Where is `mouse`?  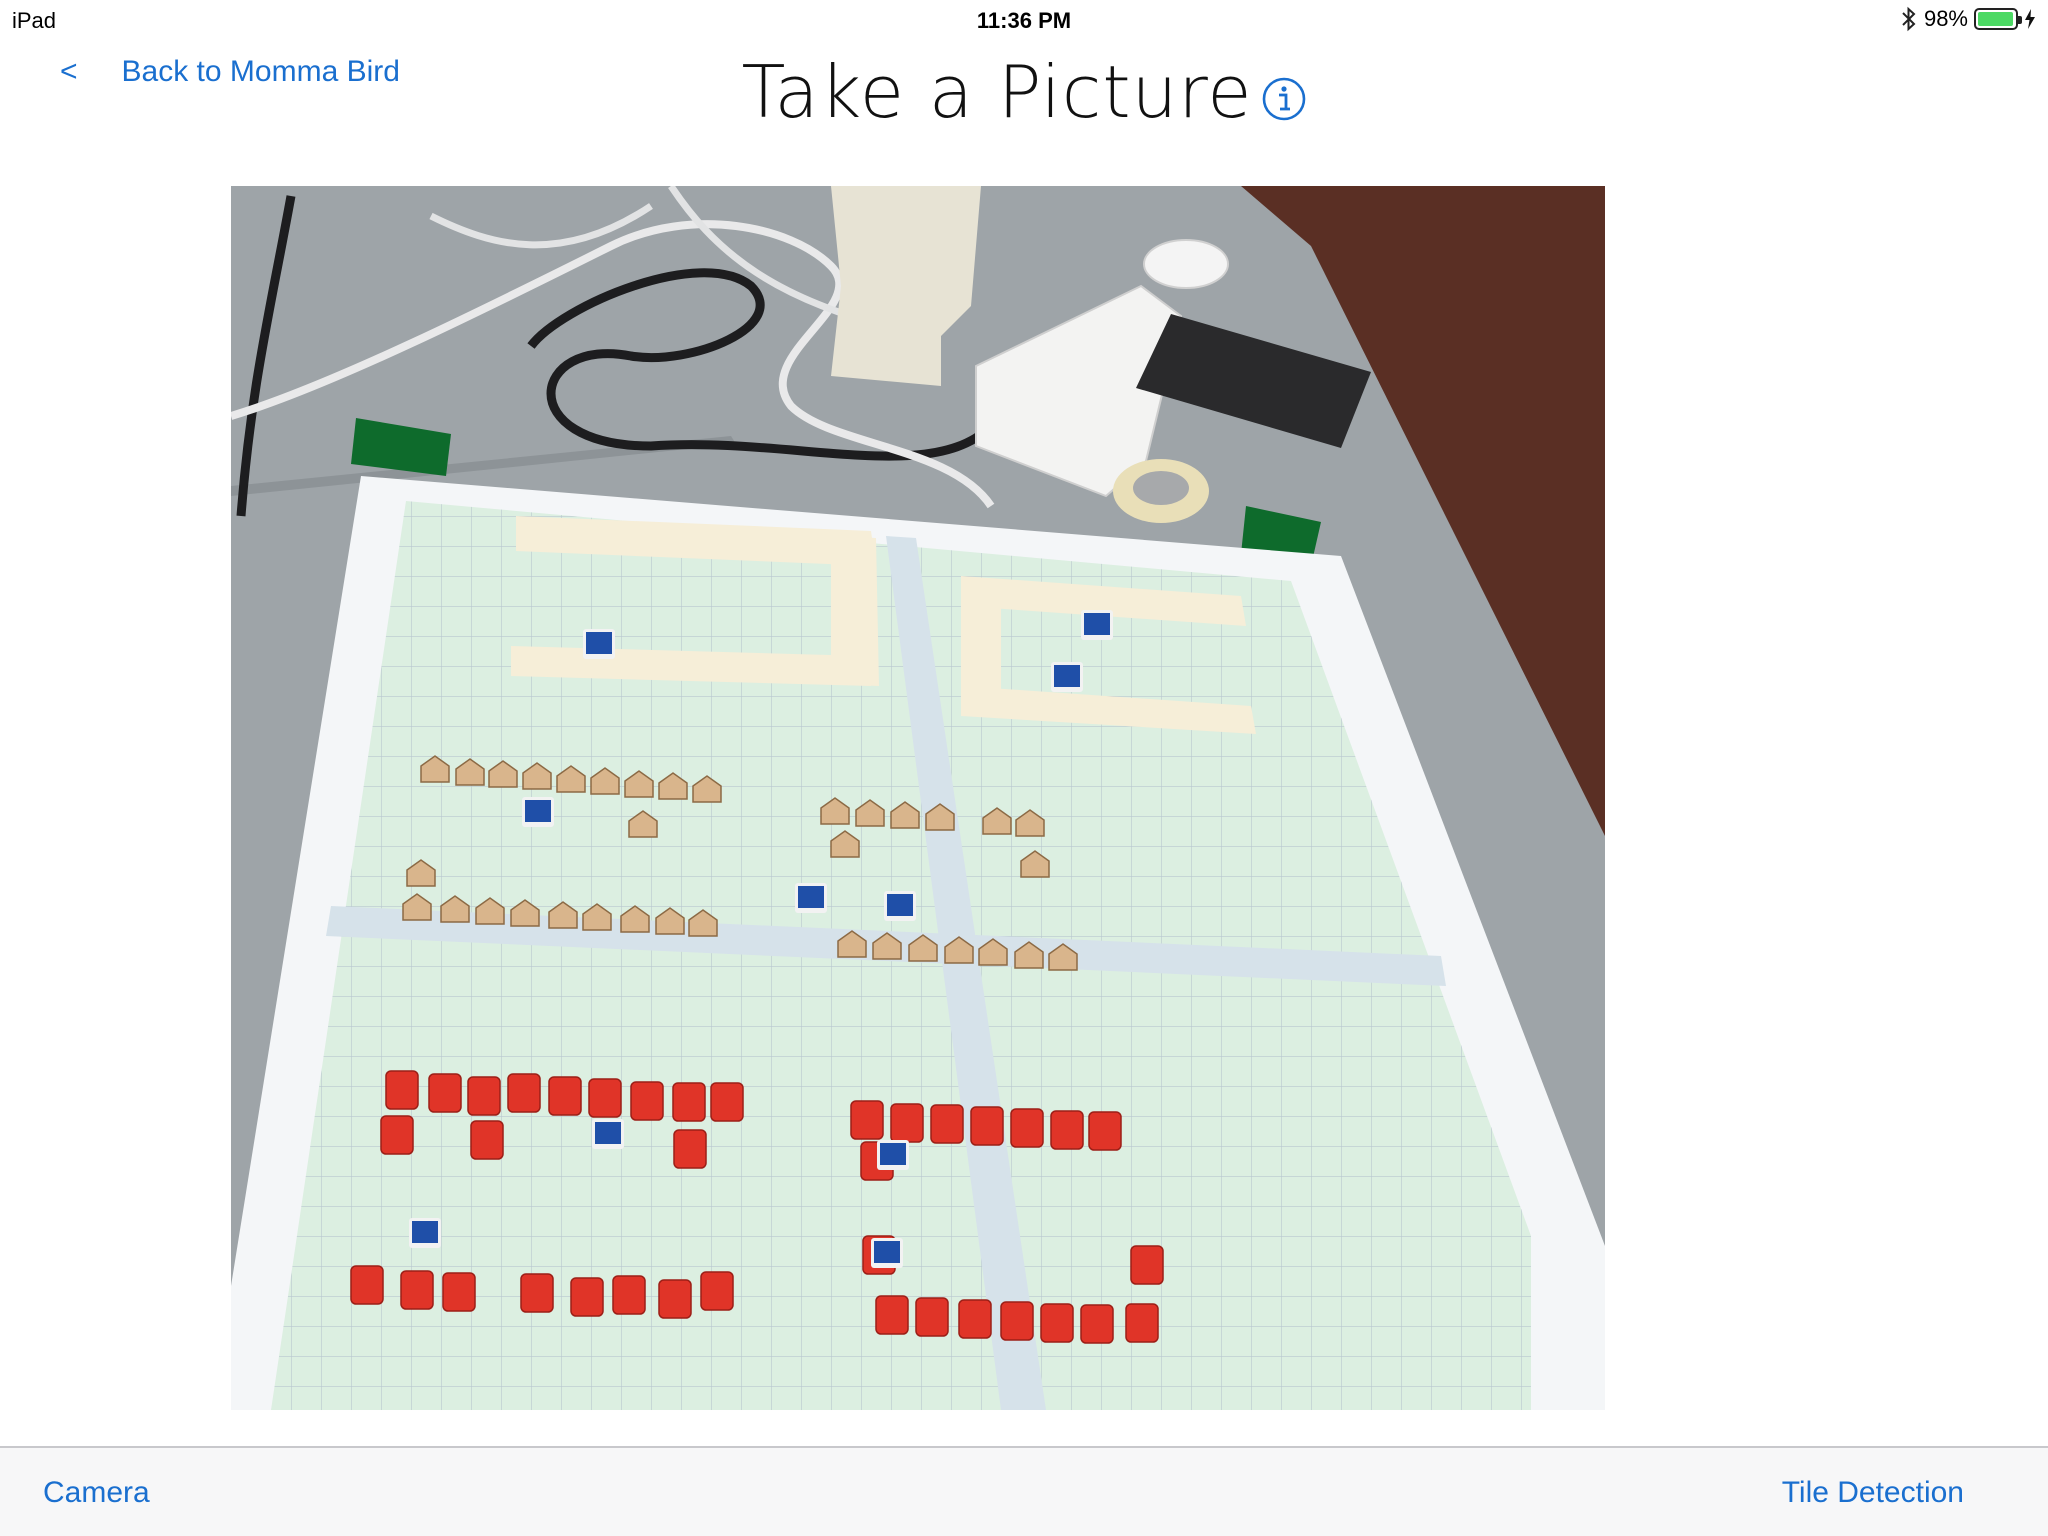 mouse is located at coordinates (1186, 264).